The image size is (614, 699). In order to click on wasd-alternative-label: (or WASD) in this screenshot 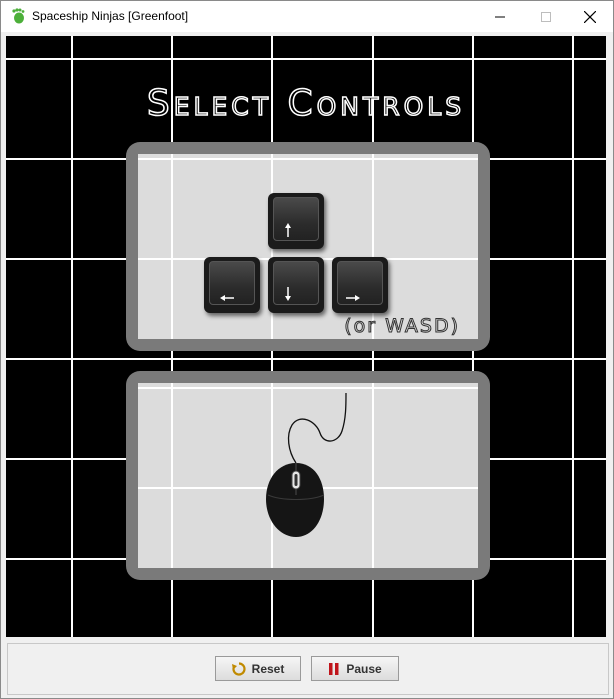, I will do `click(402, 326)`.